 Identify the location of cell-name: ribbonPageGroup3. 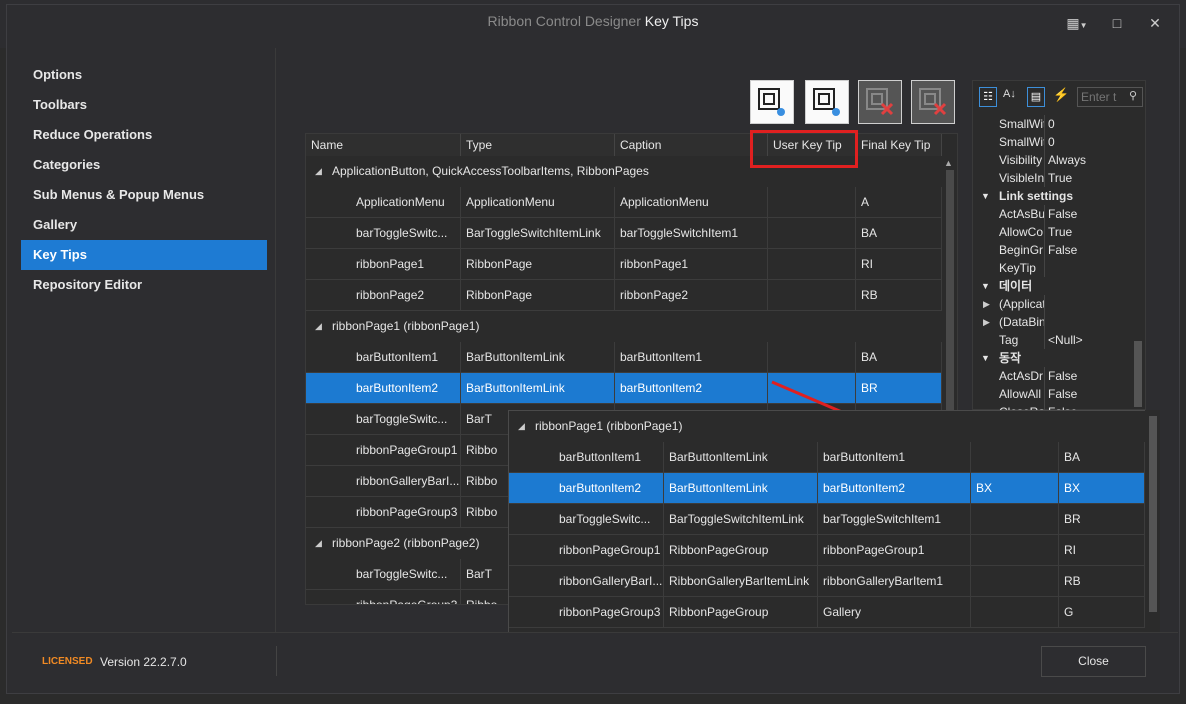
(586, 612).